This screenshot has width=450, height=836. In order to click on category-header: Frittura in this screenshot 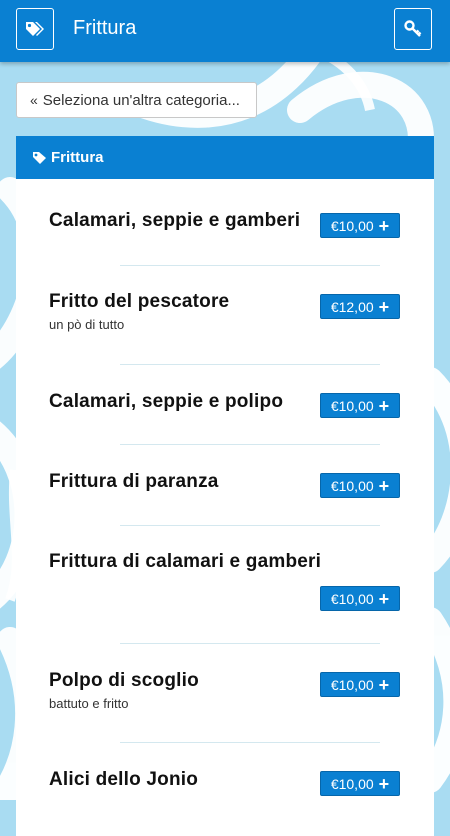, I will do `click(225, 157)`.